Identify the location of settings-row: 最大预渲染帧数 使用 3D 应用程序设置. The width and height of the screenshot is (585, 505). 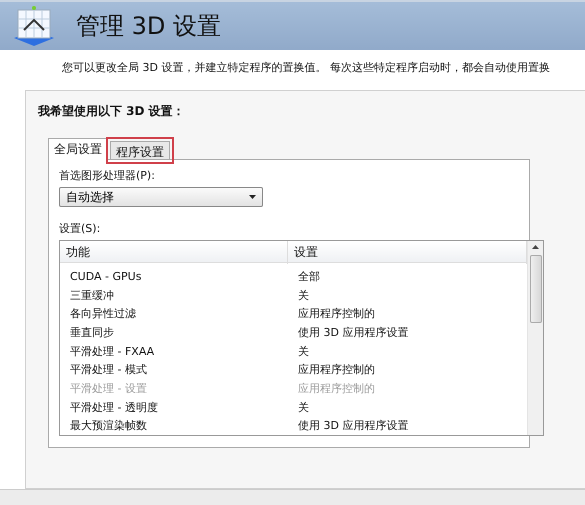
(293, 426).